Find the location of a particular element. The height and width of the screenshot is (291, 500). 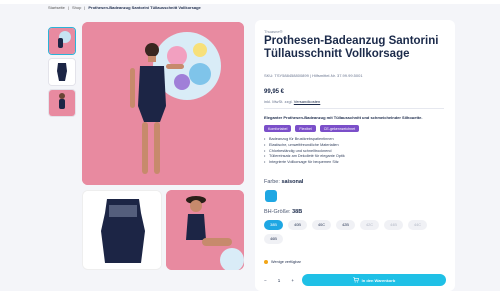

tag-list: Komfortabel Flexibel CE-gekennzeichnet is located at coordinates (312, 128).